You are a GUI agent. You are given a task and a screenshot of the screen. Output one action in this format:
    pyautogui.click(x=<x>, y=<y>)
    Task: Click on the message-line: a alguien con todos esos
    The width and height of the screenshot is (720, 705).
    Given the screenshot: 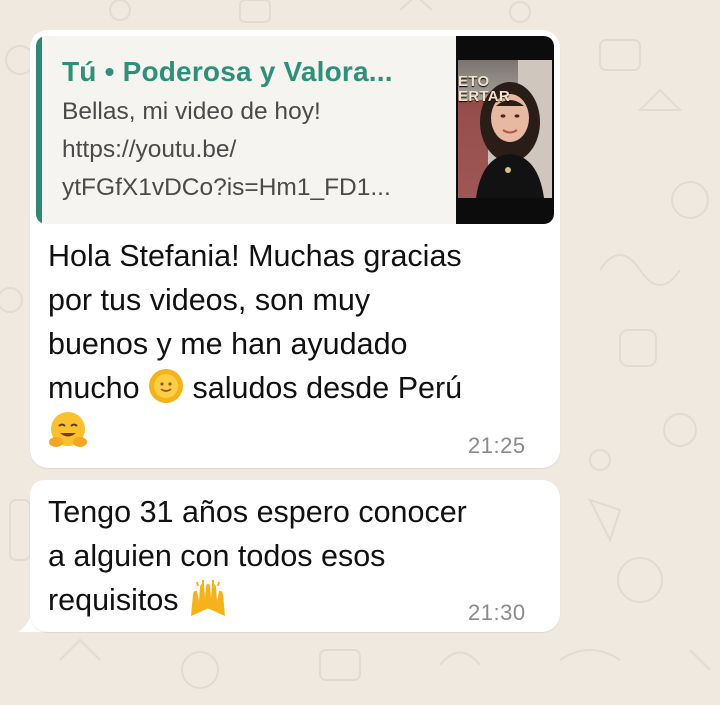 What is the action you would take?
    pyautogui.click(x=217, y=556)
    